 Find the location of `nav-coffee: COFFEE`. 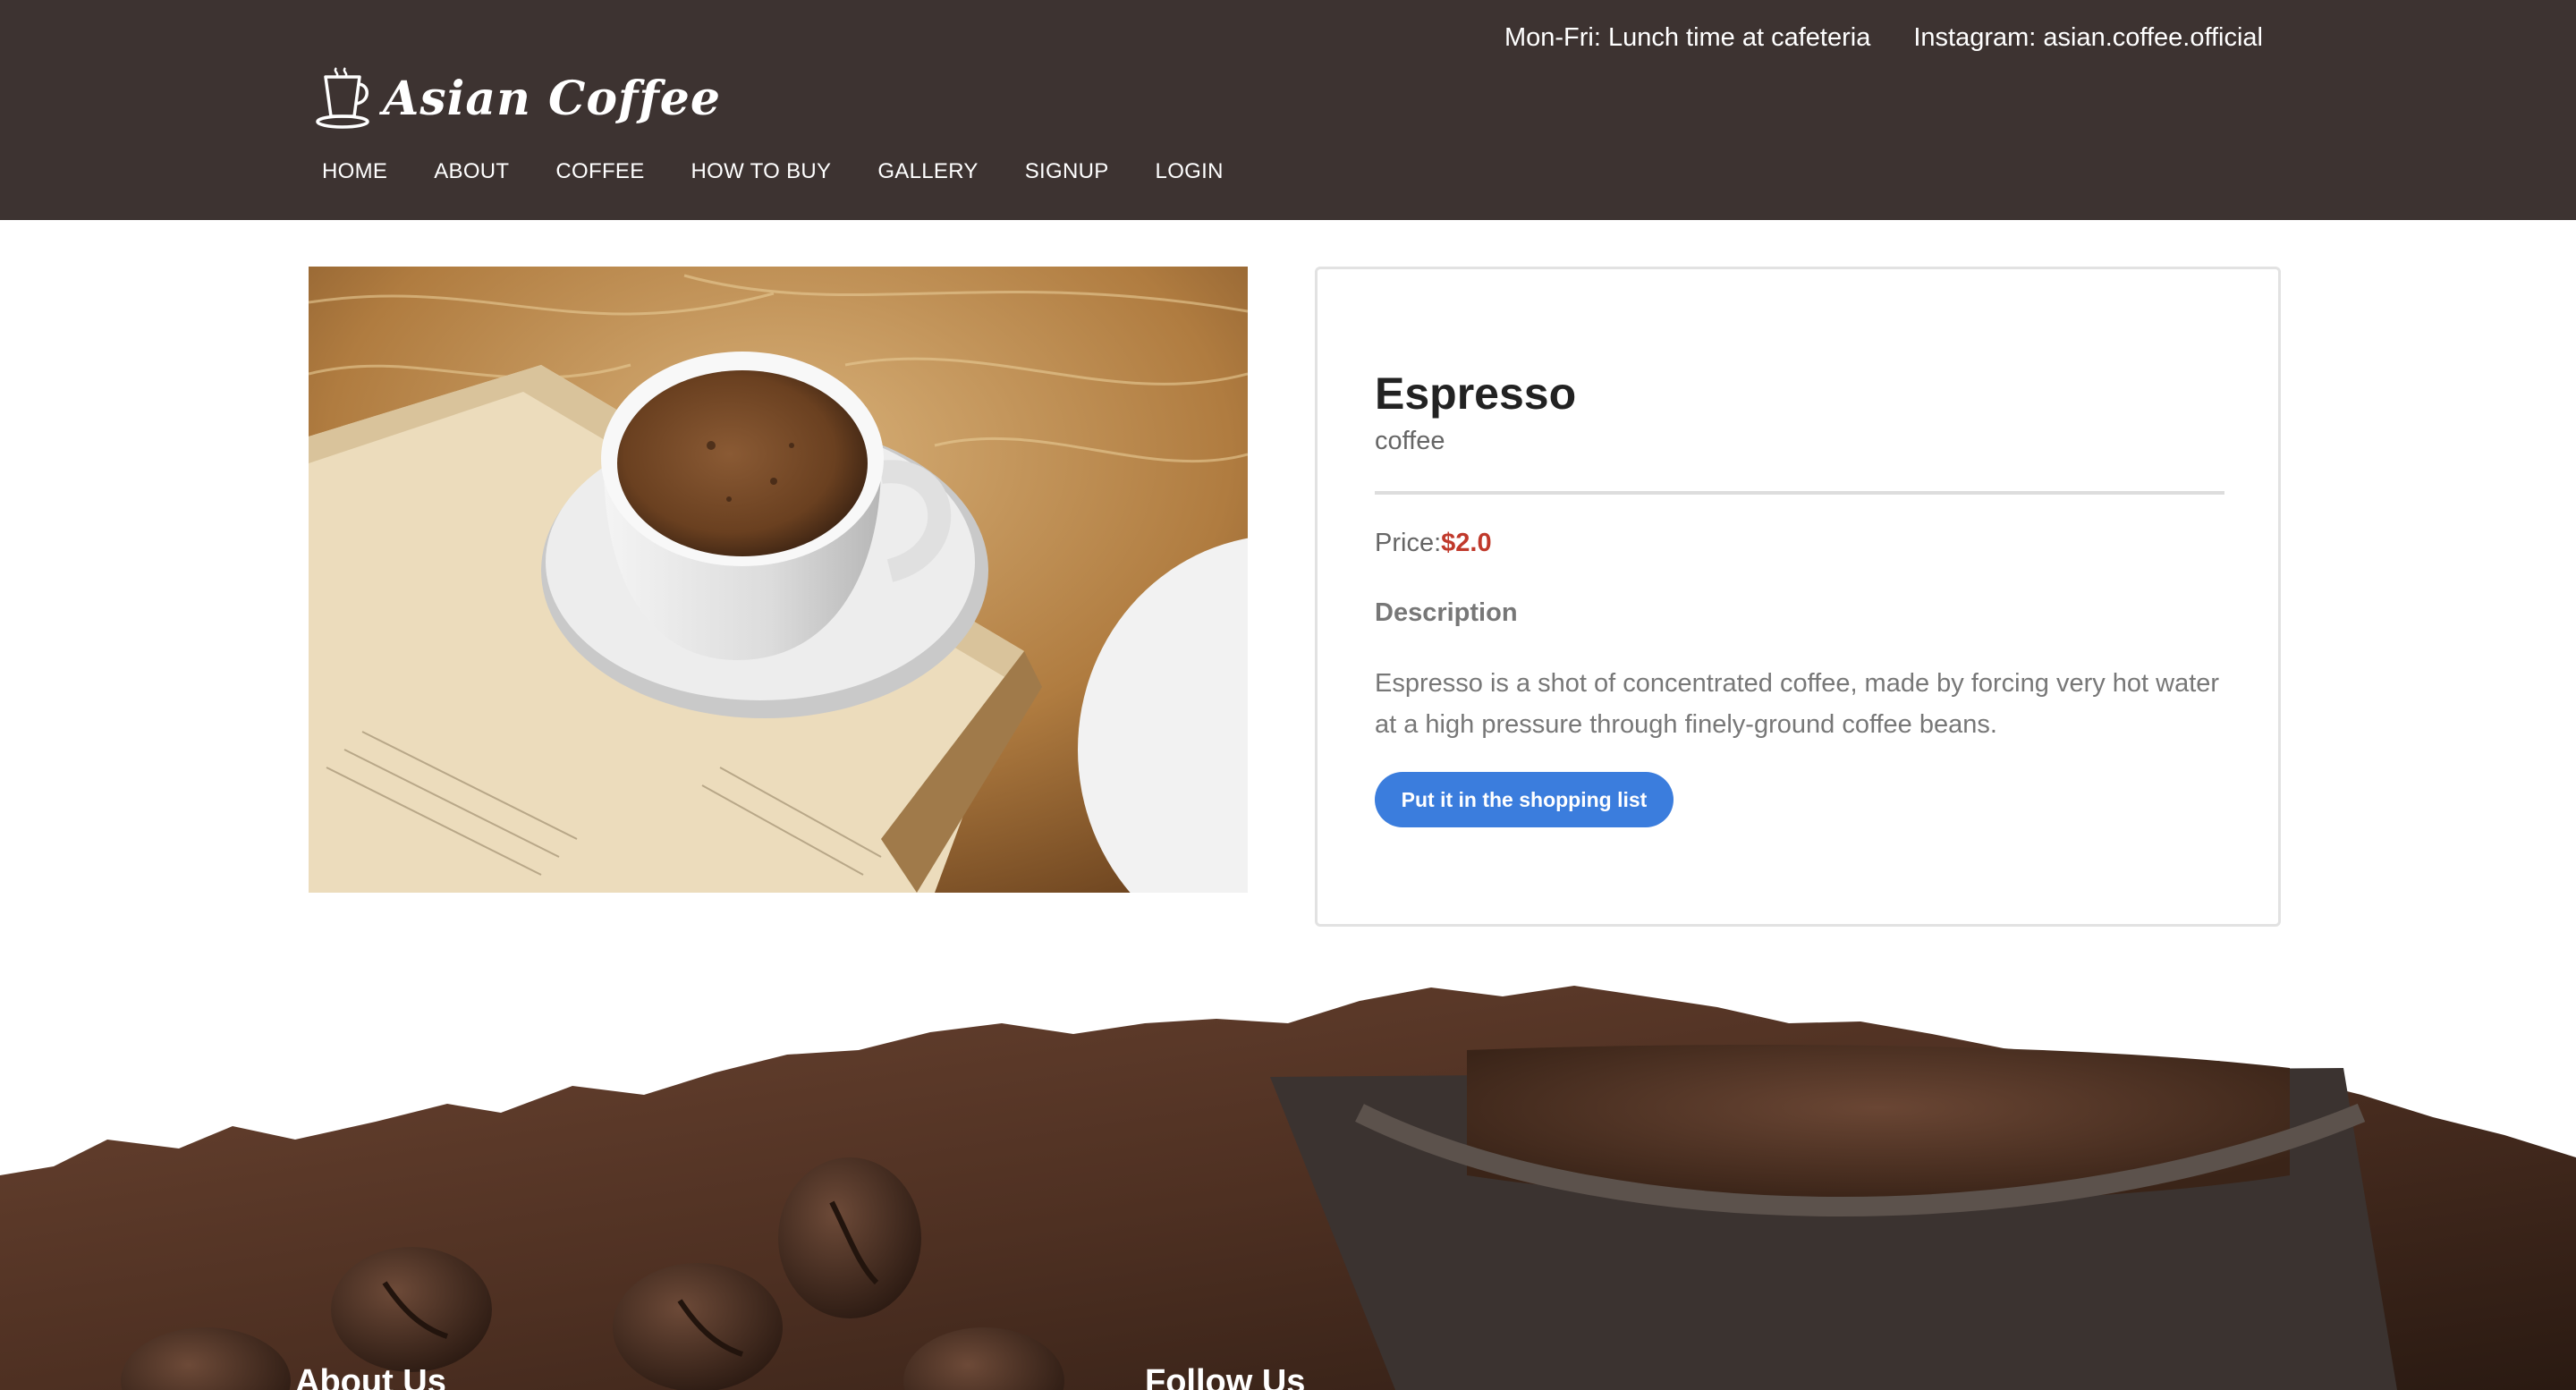

nav-coffee: COFFEE is located at coordinates (599, 171).